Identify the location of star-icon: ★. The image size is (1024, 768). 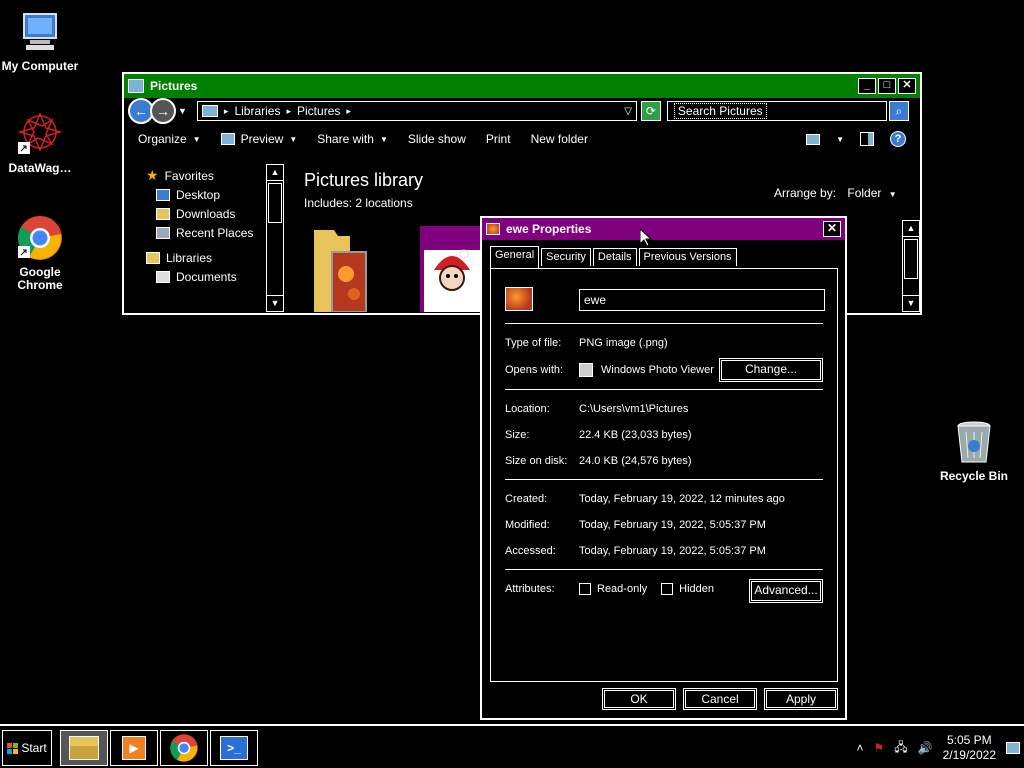
(152, 175).